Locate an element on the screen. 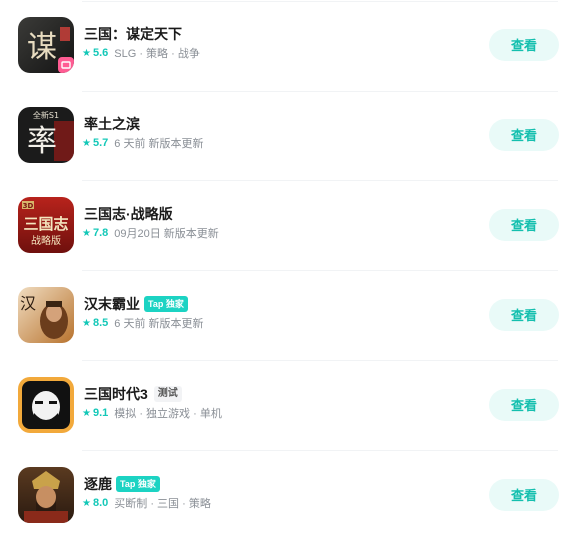  app-description: 买断制 · 三国 · 策略 is located at coordinates (162, 504).